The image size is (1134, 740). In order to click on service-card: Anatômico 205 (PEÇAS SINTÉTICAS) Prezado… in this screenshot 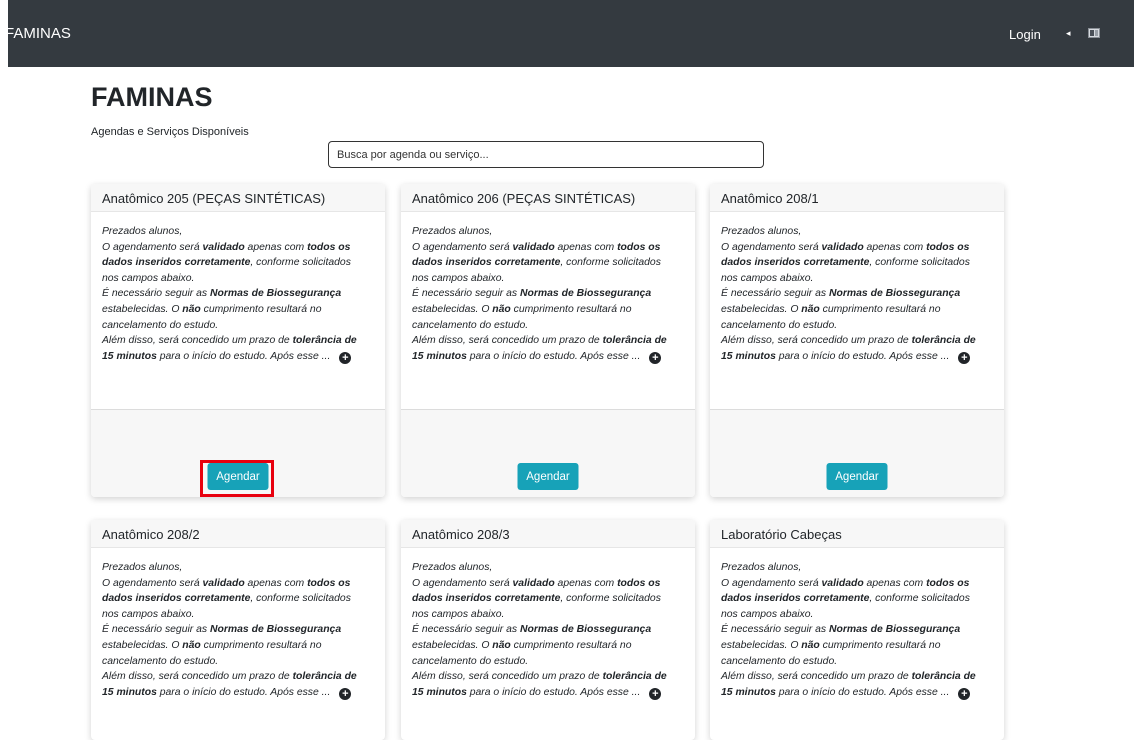, I will do `click(238, 340)`.